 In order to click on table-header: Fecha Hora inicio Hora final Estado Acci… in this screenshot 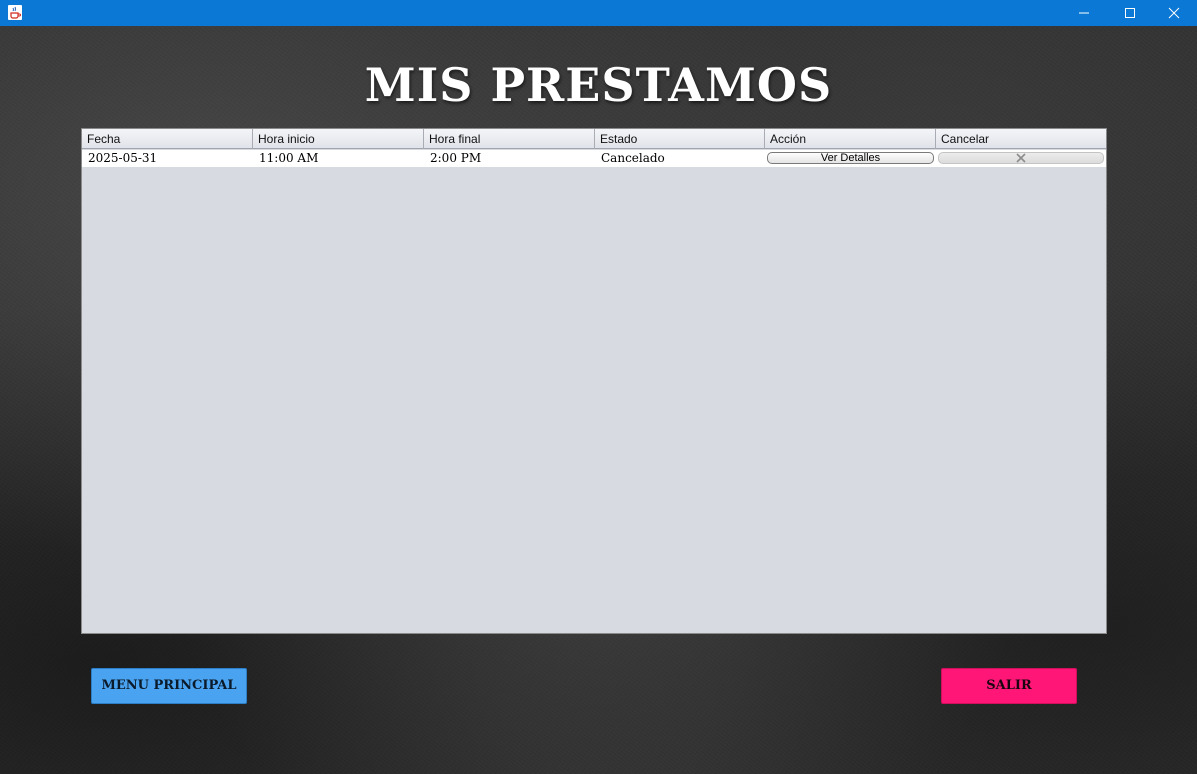, I will do `click(594, 139)`.